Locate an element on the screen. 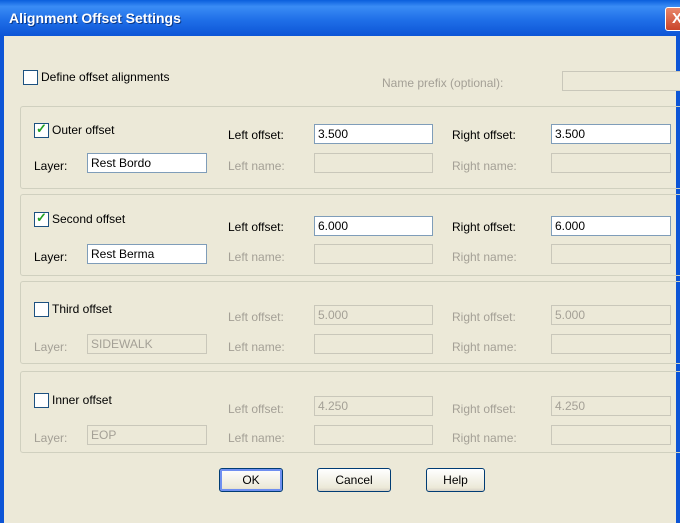 This screenshot has width=680, height=523. inner-layer-input: EOP is located at coordinates (147, 435).